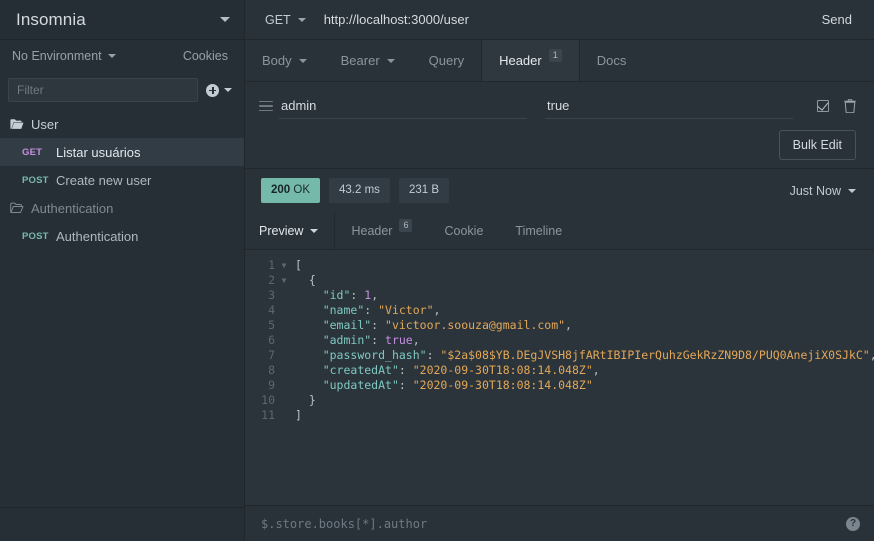 The width and height of the screenshot is (874, 541). Describe the element at coordinates (559, 295) in the screenshot. I see `code-line: 3 "id": 1,` at that location.